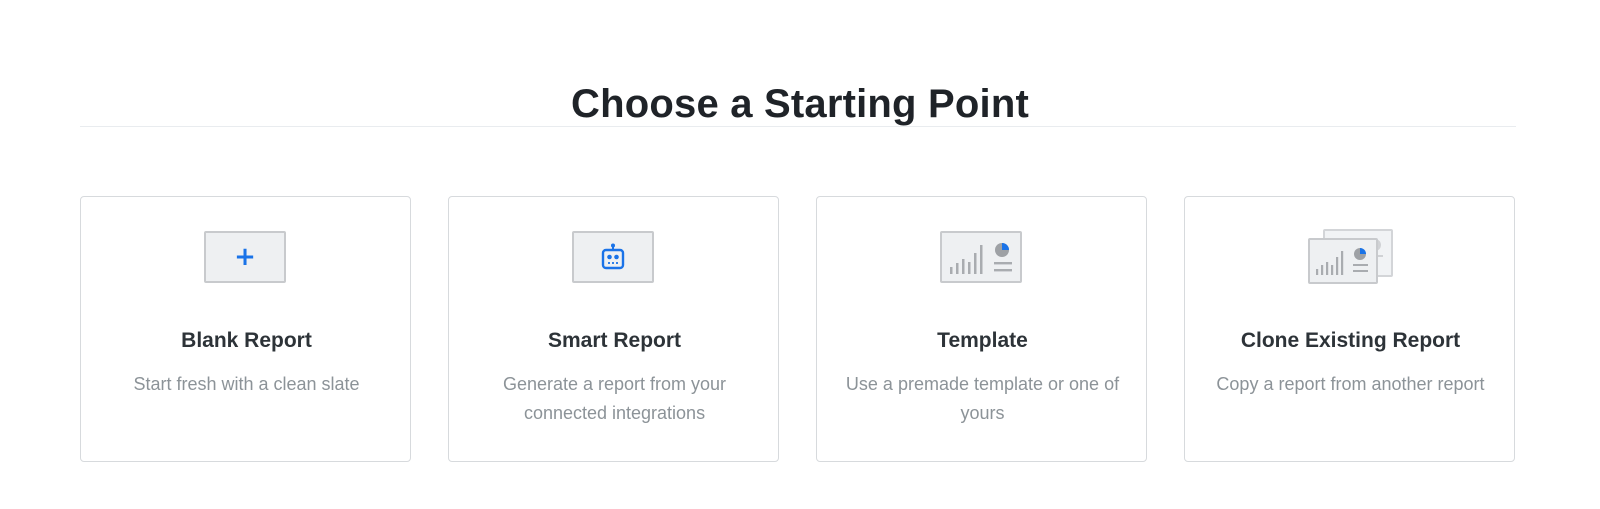 This screenshot has height=509, width=1600. I want to click on card-title: Clone Existing Report, so click(1350, 340).